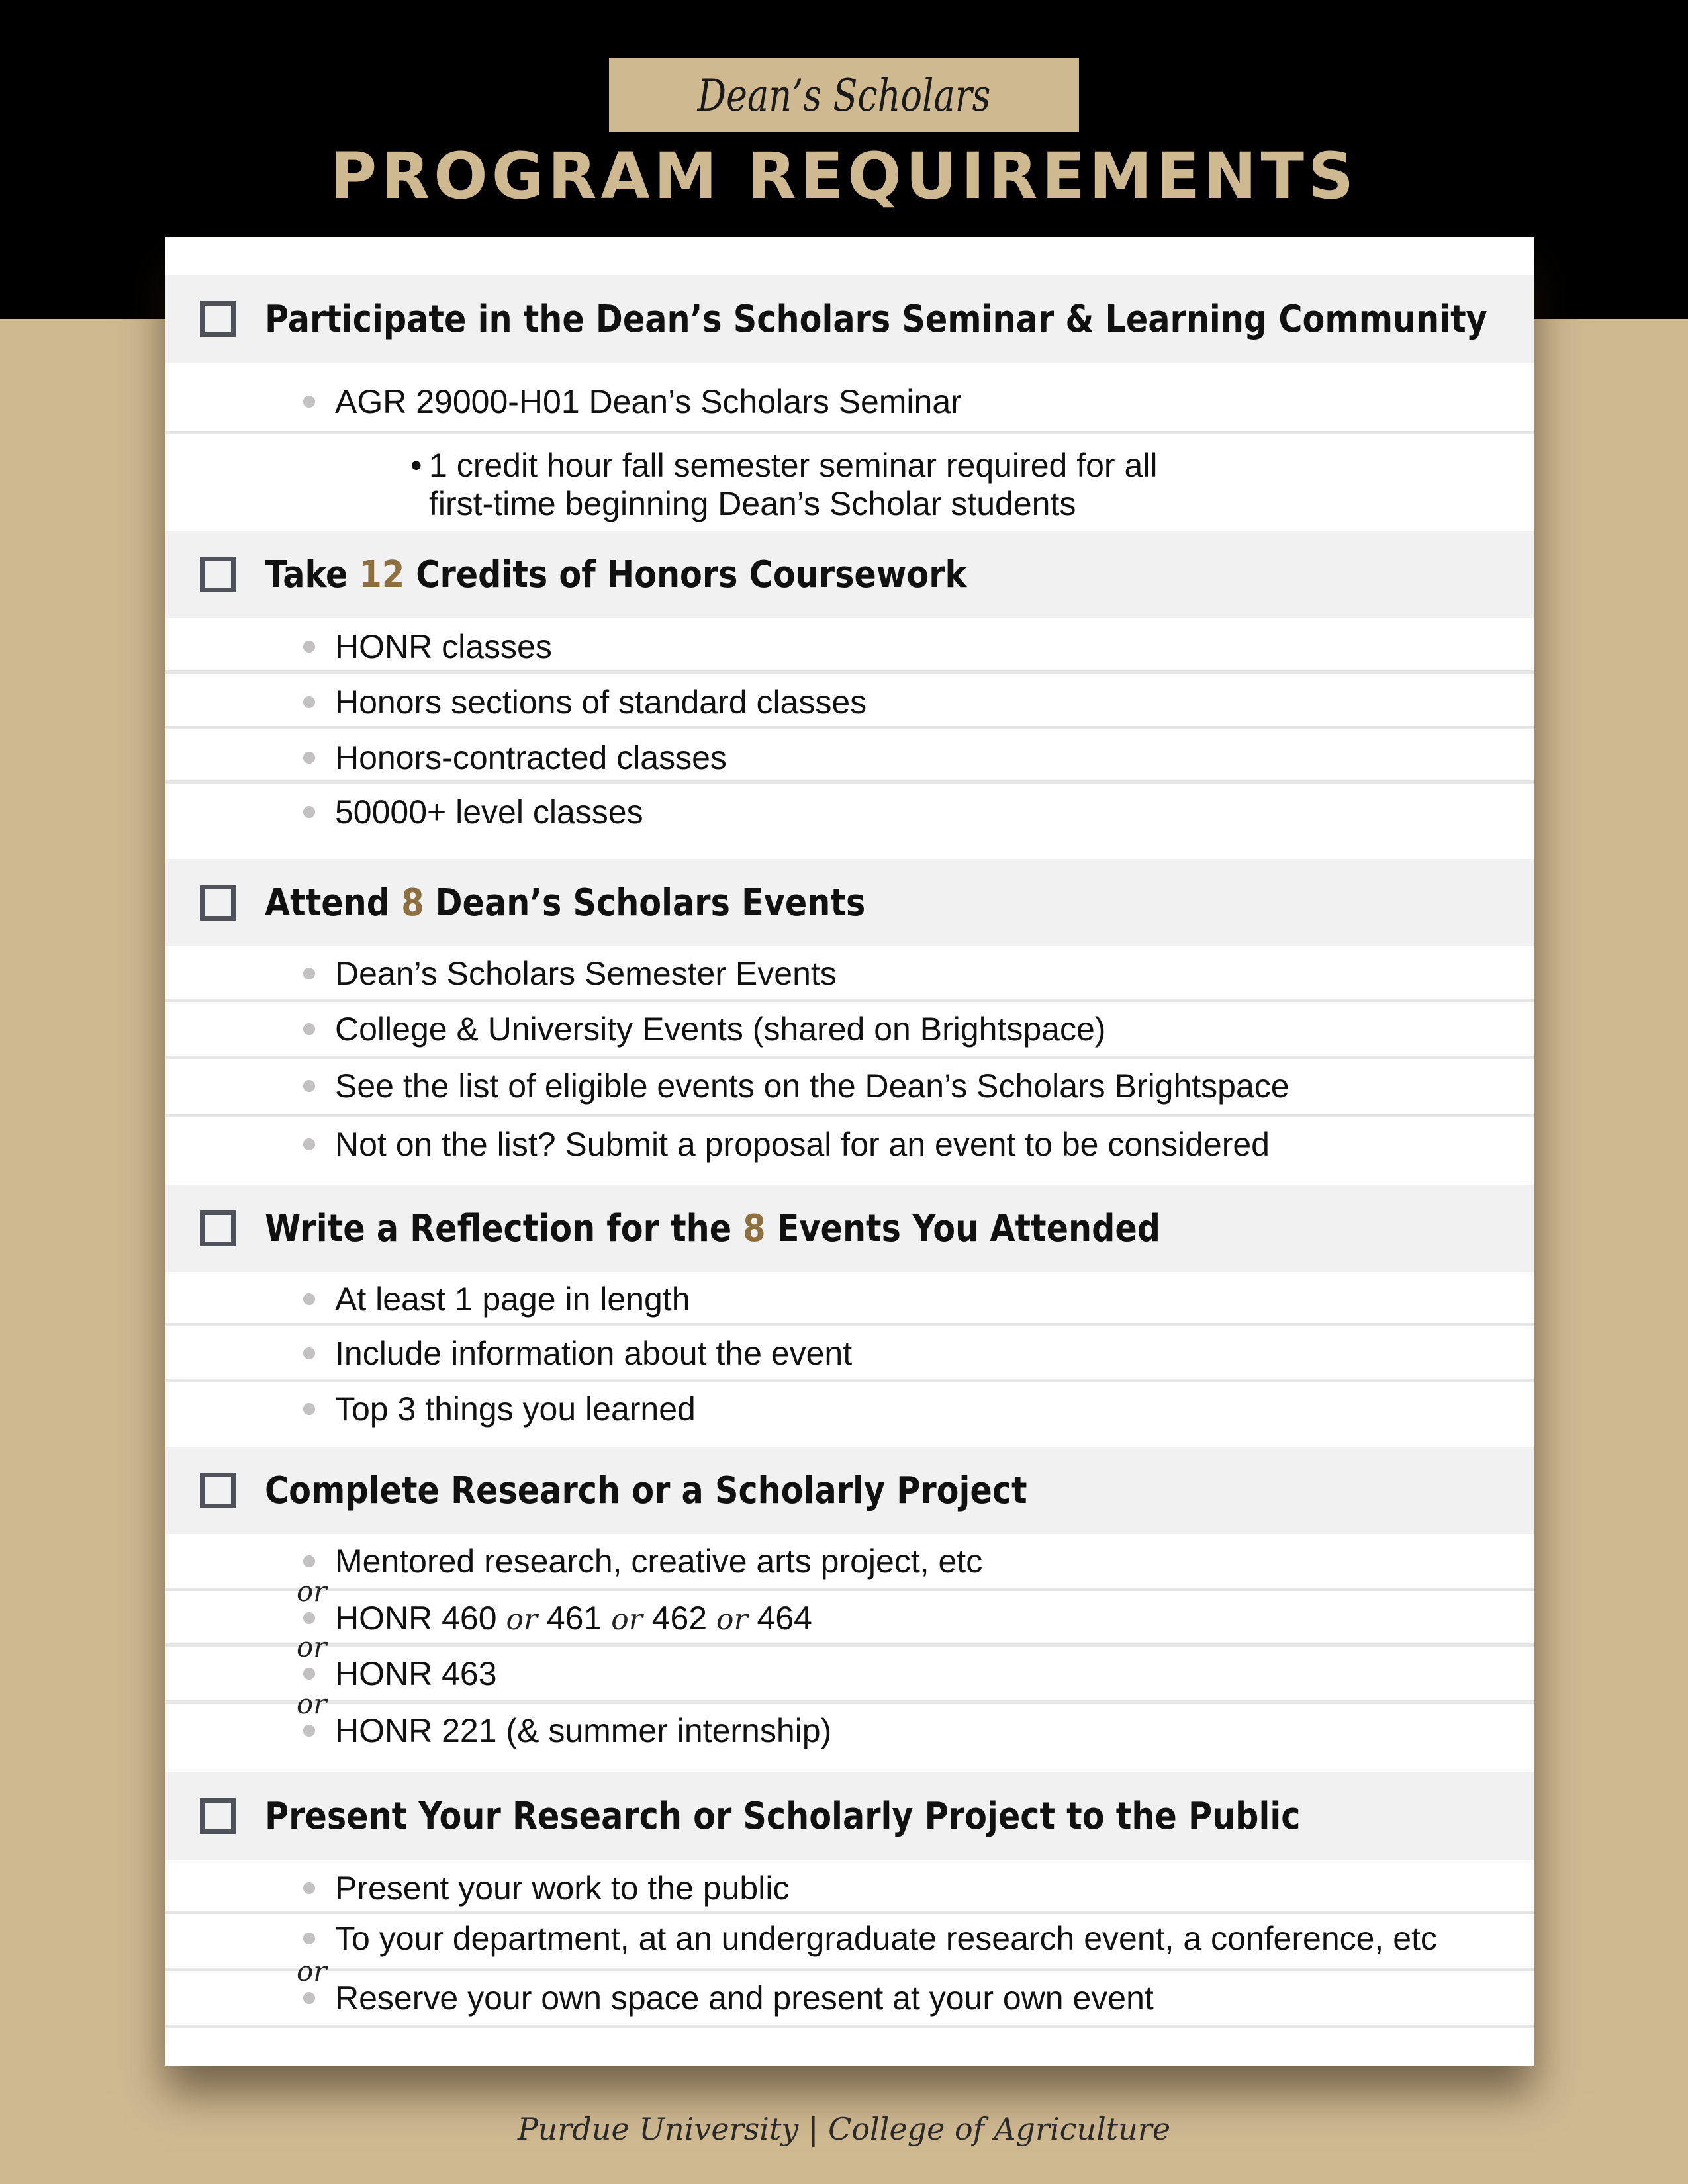 The image size is (1688, 2184). I want to click on list-row: Include information about the event, so click(849, 1354).